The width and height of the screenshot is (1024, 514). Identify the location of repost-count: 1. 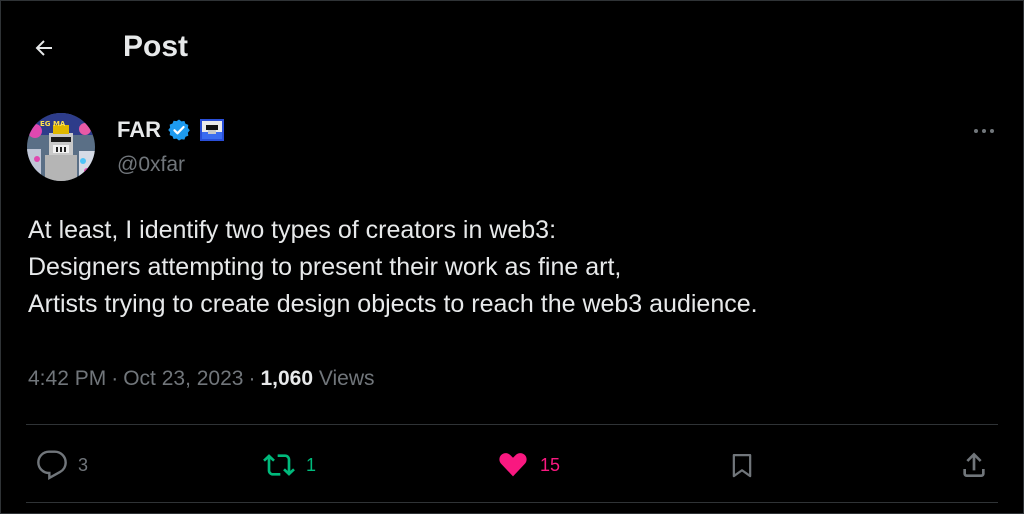
(311, 464).